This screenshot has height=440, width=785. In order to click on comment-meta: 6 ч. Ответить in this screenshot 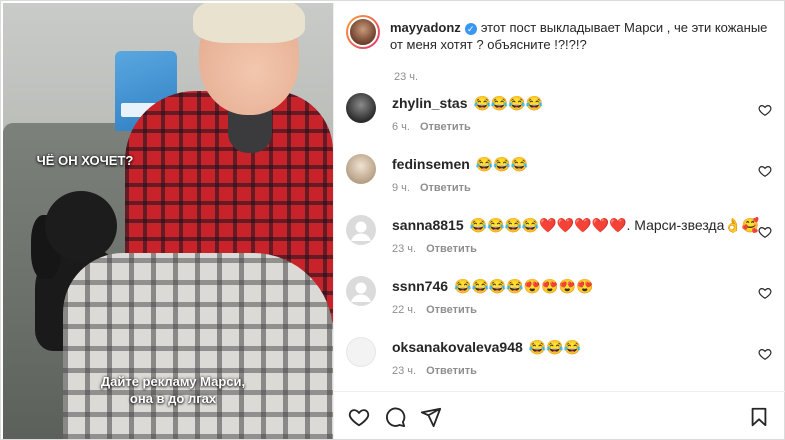, I will do `click(431, 127)`.